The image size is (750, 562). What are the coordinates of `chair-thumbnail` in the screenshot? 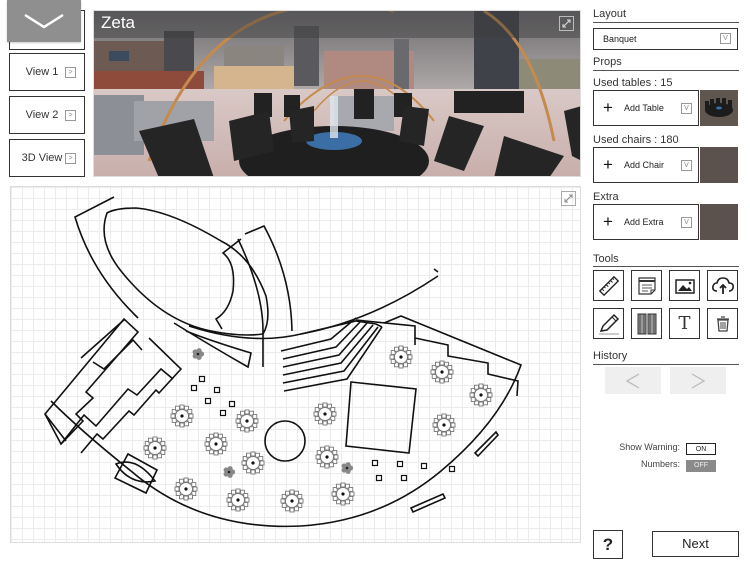 It's located at (719, 165).